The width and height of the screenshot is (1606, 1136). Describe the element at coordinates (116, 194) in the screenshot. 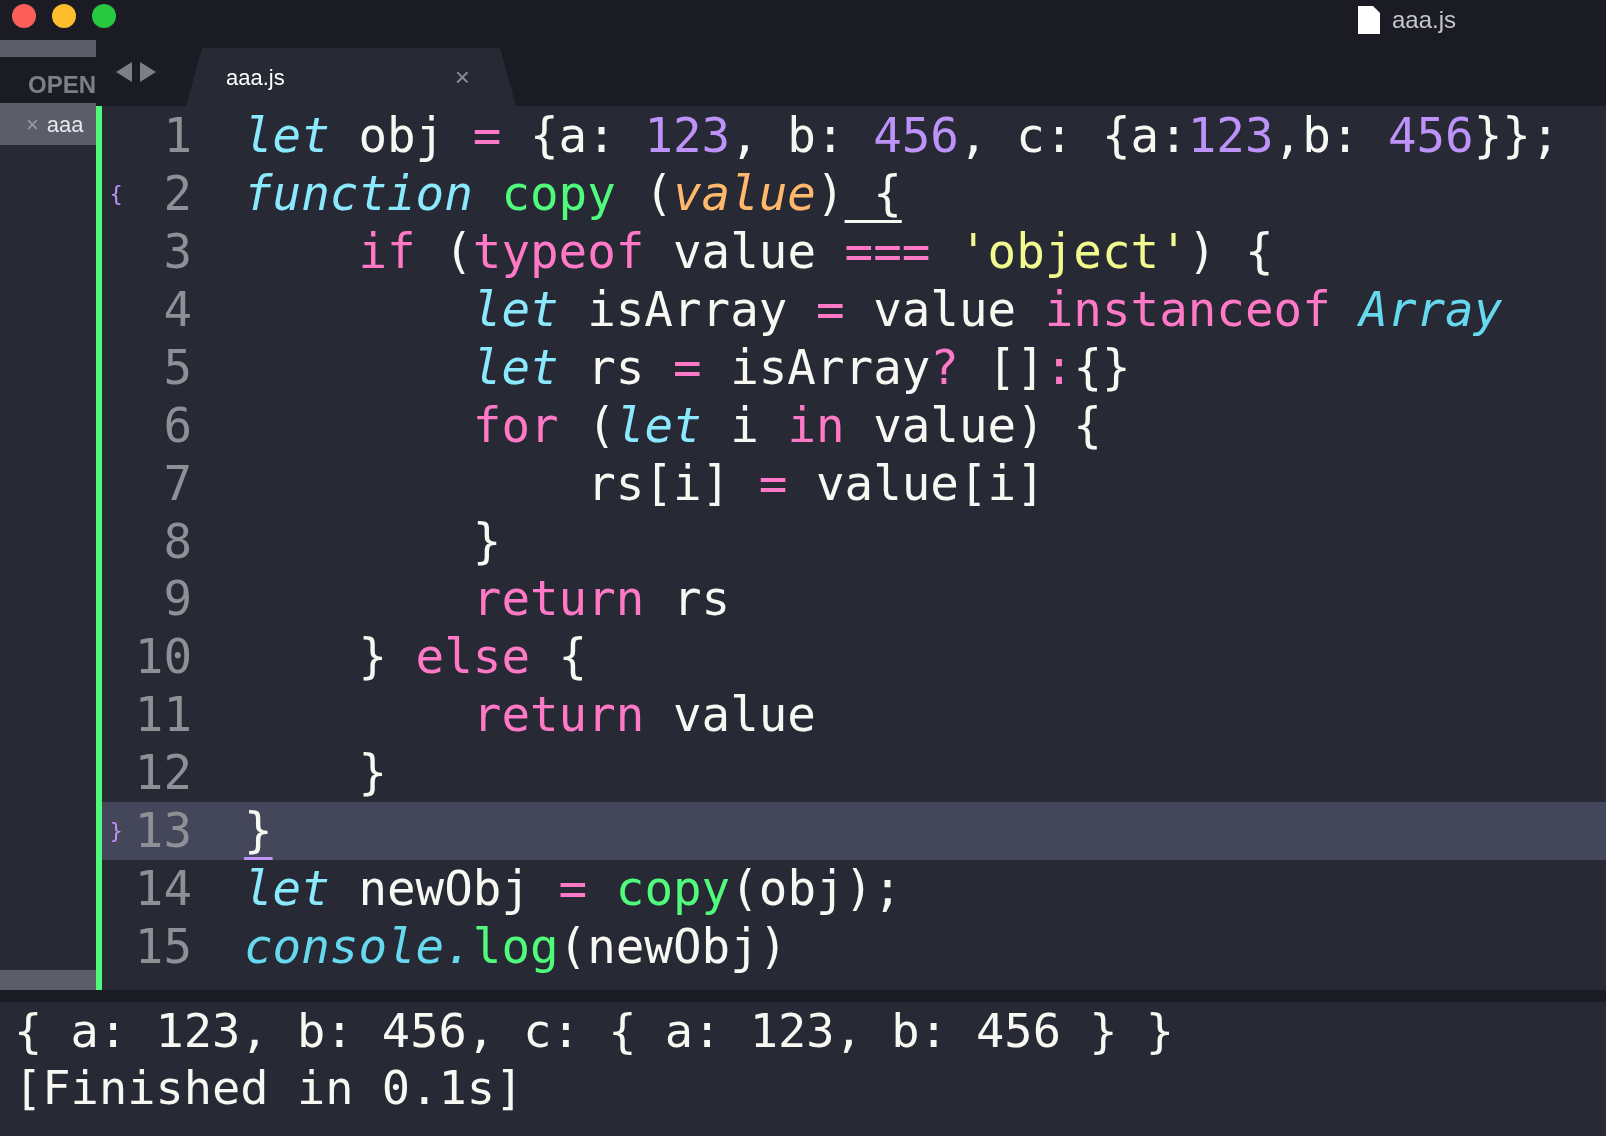

I see `fold-marker: {` at that location.